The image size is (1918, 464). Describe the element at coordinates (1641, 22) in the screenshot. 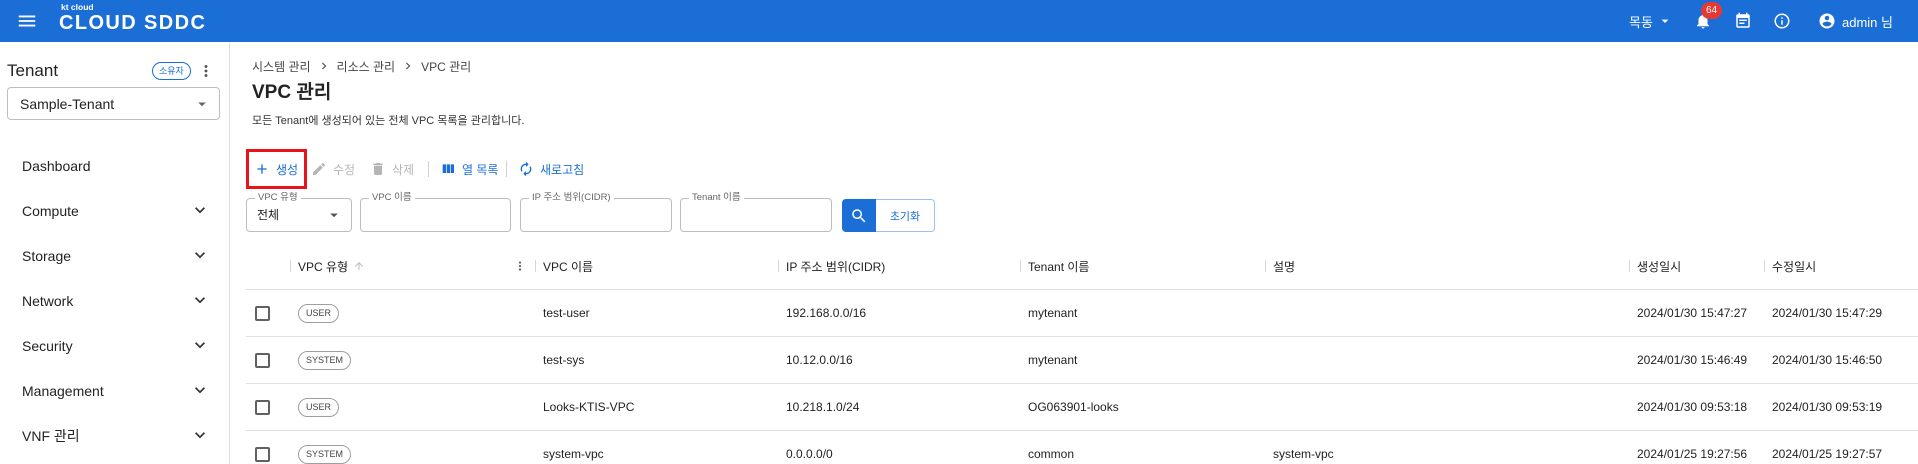

I see `location-label: 목동` at that location.